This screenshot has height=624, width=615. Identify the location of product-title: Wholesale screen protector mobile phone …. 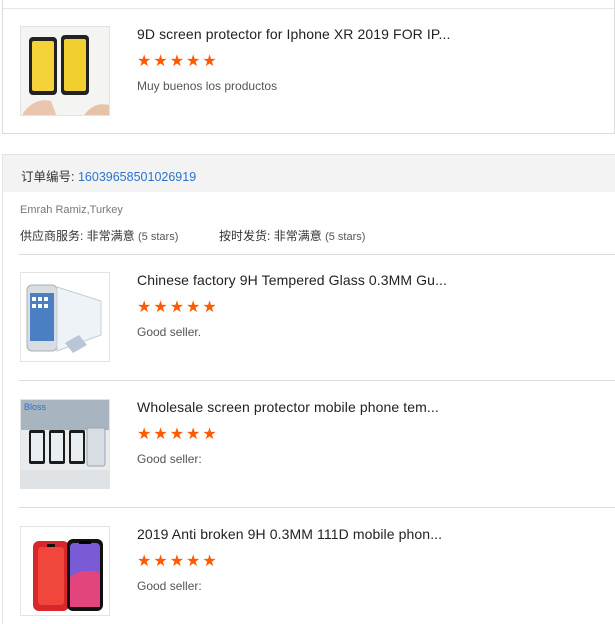
(288, 407).